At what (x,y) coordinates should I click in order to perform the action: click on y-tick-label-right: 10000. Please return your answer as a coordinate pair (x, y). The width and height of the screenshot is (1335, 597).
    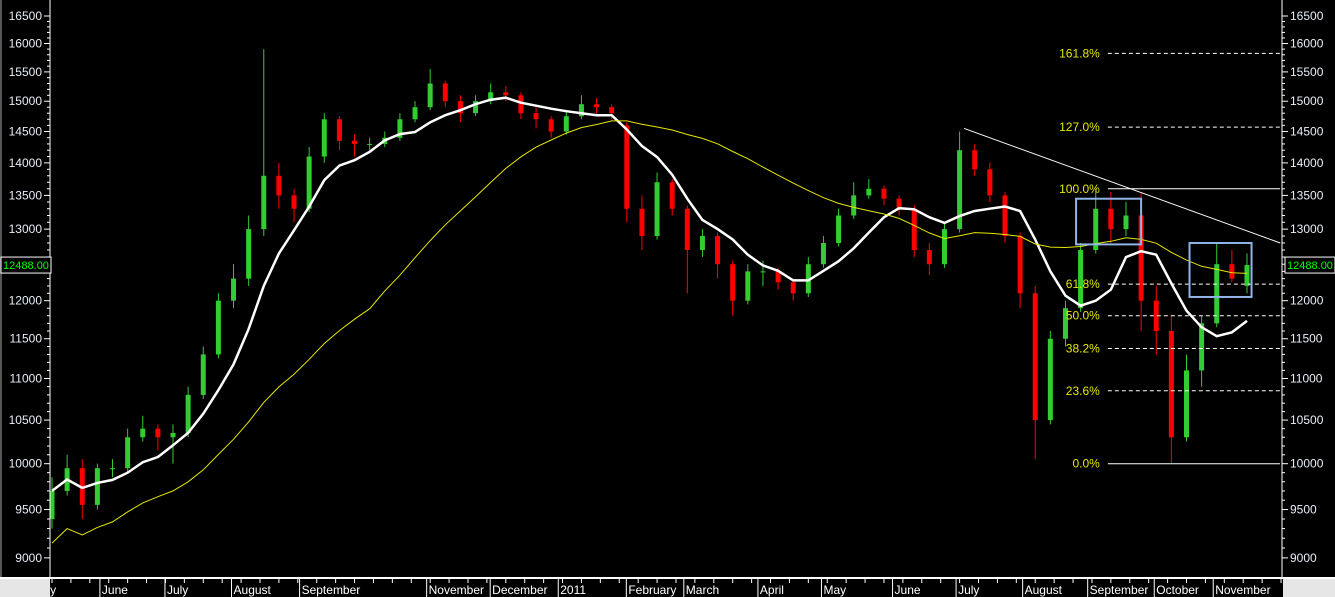
    Looking at the image, I should click on (1307, 464).